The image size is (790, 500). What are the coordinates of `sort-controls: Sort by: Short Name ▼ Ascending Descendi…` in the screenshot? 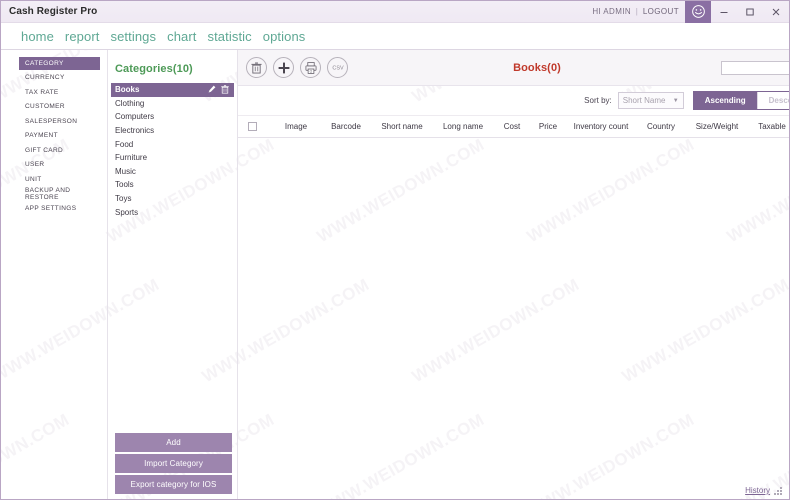 It's located at (513, 101).